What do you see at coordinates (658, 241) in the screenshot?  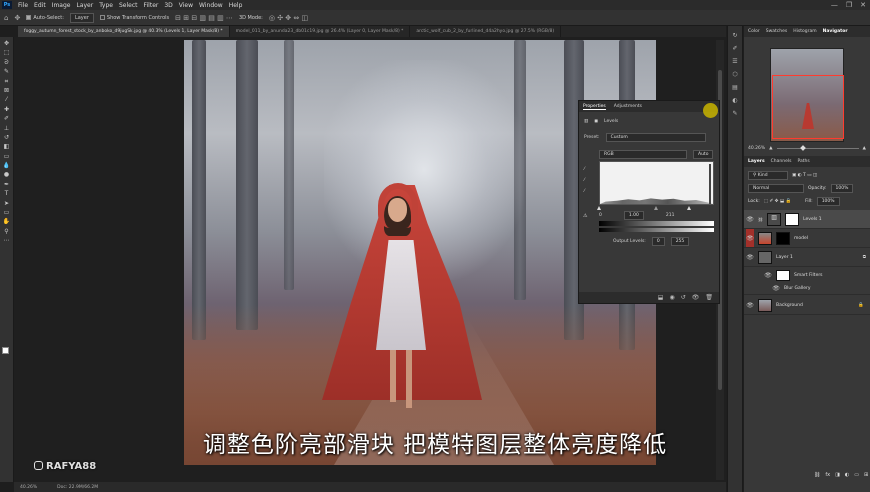 I see `output-black-value: 0` at bounding box center [658, 241].